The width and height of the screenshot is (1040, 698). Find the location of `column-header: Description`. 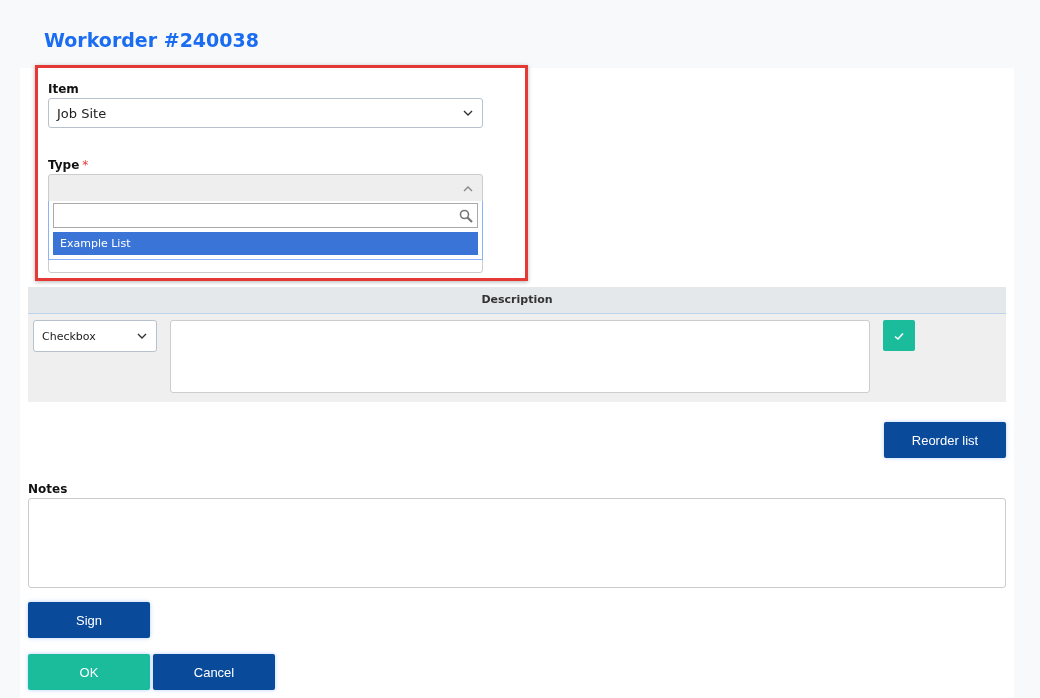

column-header: Description is located at coordinates (517, 300).